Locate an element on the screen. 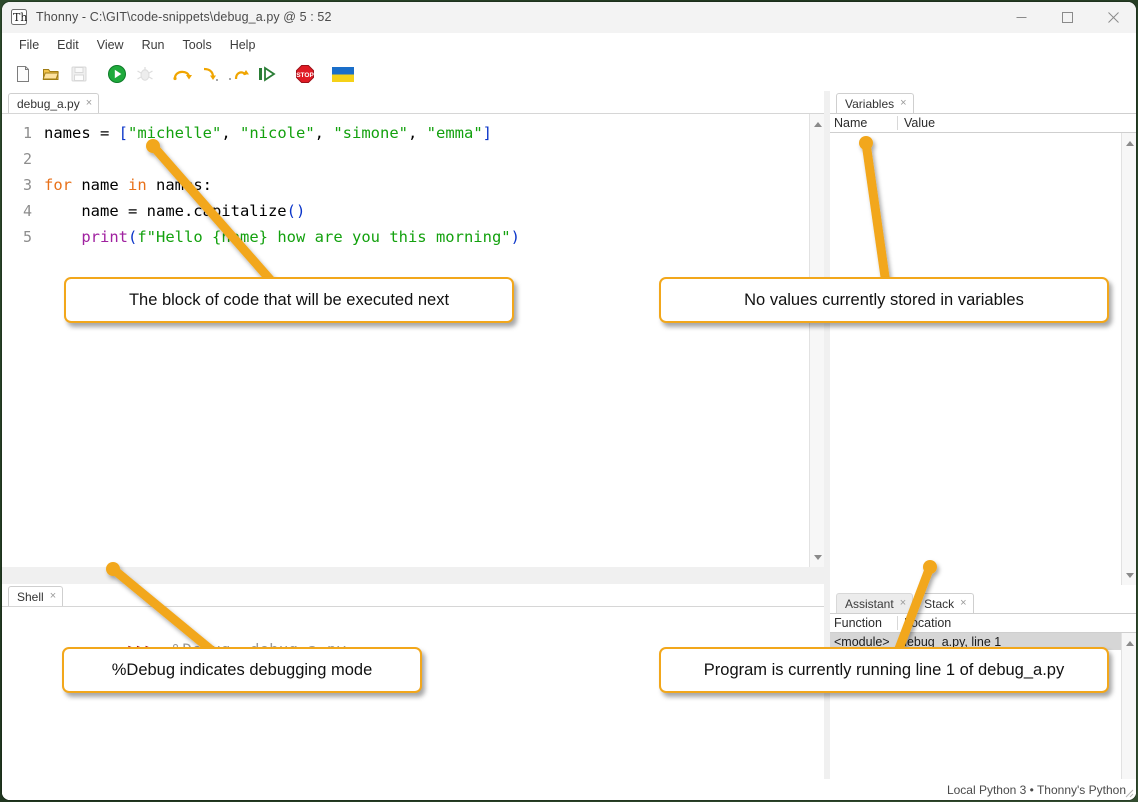 The image size is (1138, 802). tab-label: Assistant is located at coordinates (869, 603).